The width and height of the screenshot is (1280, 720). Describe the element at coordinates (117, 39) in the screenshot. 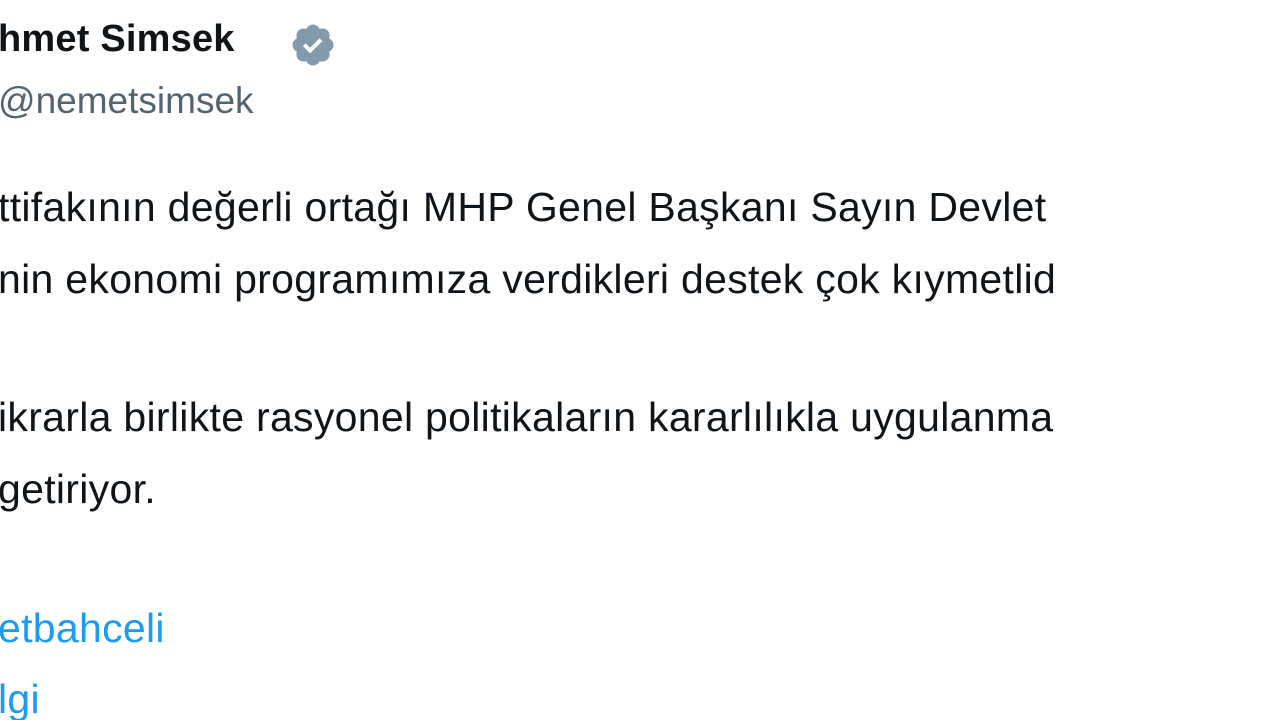

I see `author-display-name: hmet Simsek` at that location.